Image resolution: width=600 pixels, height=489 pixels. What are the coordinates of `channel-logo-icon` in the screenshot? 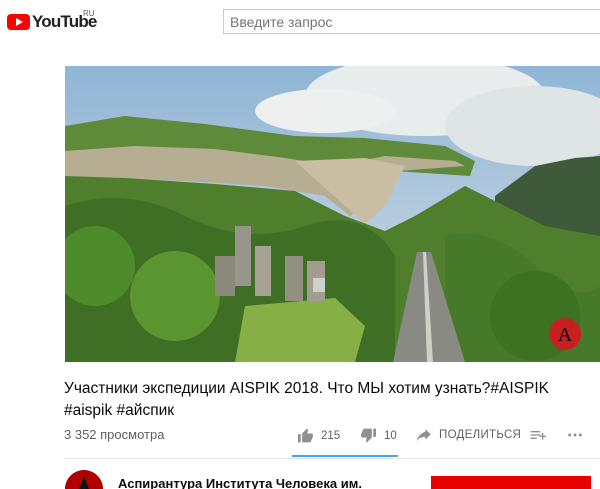 It's located at (84, 479).